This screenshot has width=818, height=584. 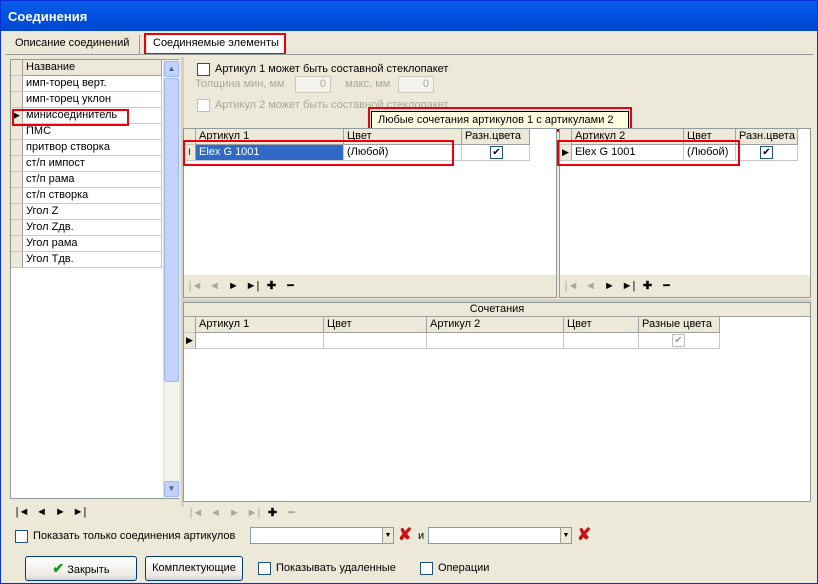 I want to click on scroll-down-icon: ▼, so click(x=171, y=489).